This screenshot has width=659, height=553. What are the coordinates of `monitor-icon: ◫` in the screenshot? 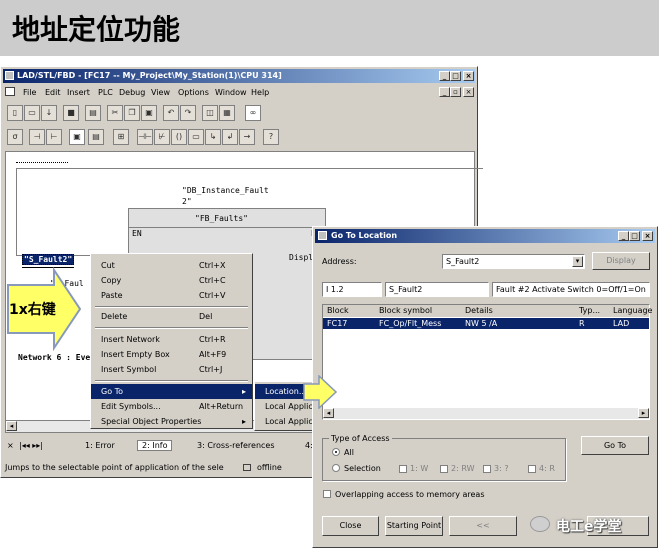 It's located at (210, 113).